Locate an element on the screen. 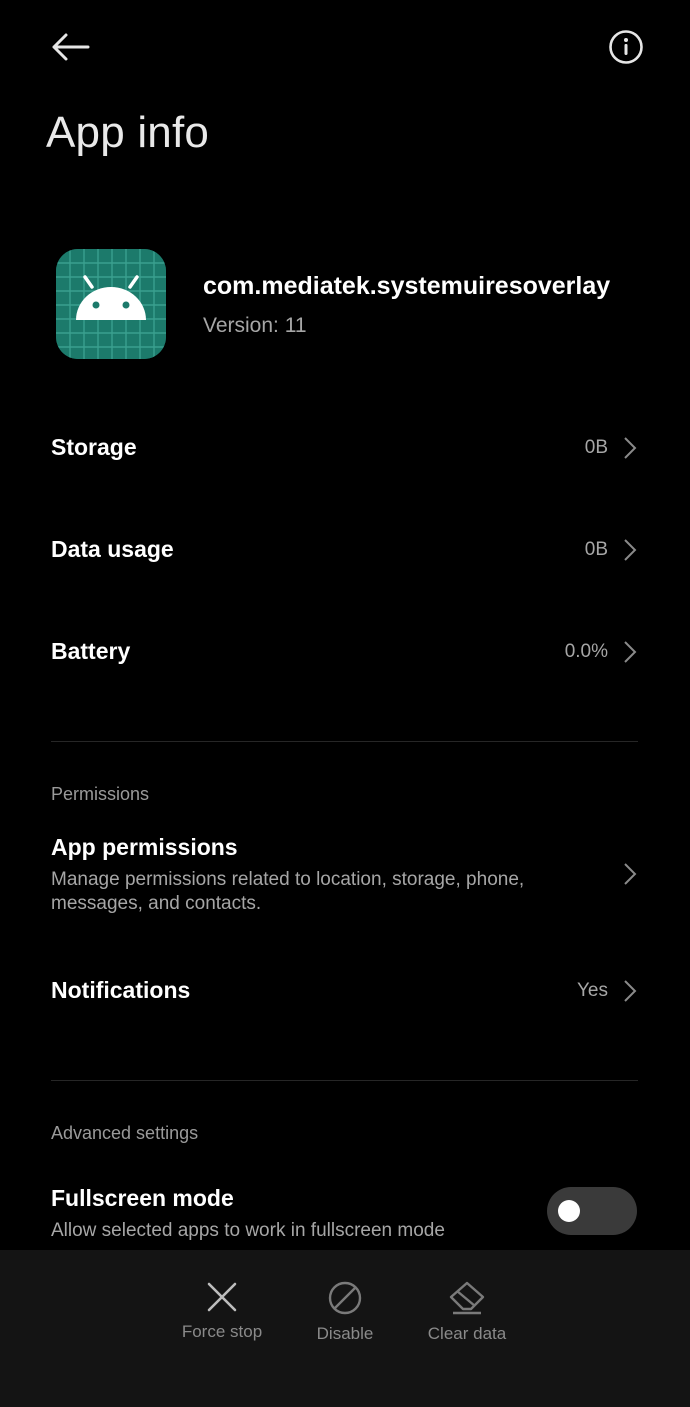 The width and height of the screenshot is (690, 1407). fullscreen-mode-toggle is located at coordinates (592, 1211).